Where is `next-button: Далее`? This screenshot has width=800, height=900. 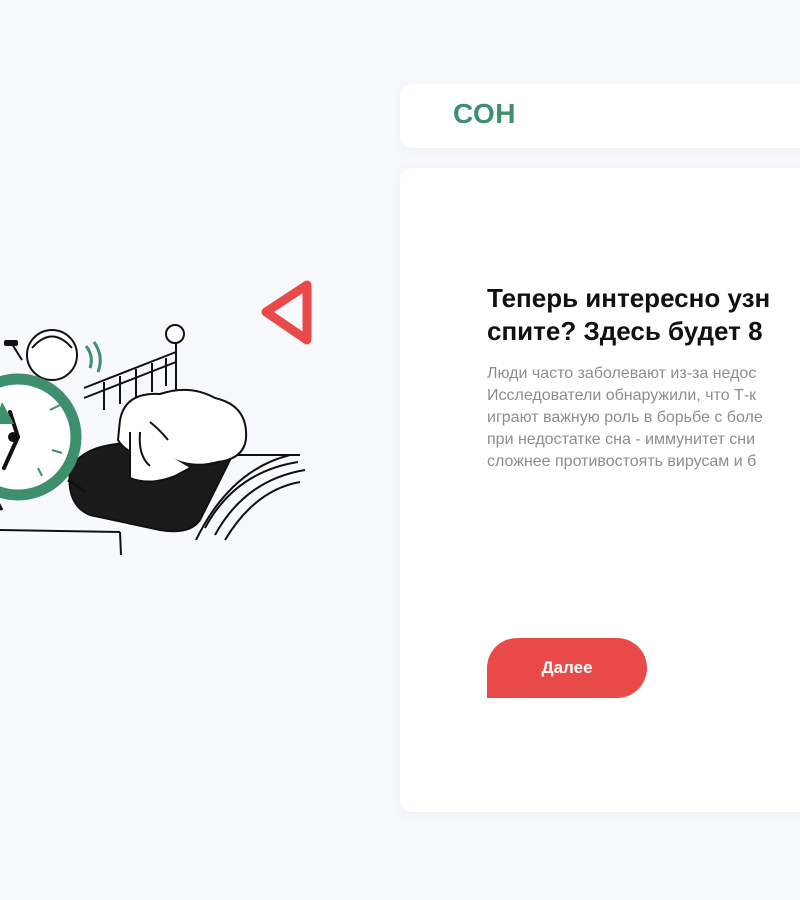
next-button: Далее is located at coordinates (567, 668).